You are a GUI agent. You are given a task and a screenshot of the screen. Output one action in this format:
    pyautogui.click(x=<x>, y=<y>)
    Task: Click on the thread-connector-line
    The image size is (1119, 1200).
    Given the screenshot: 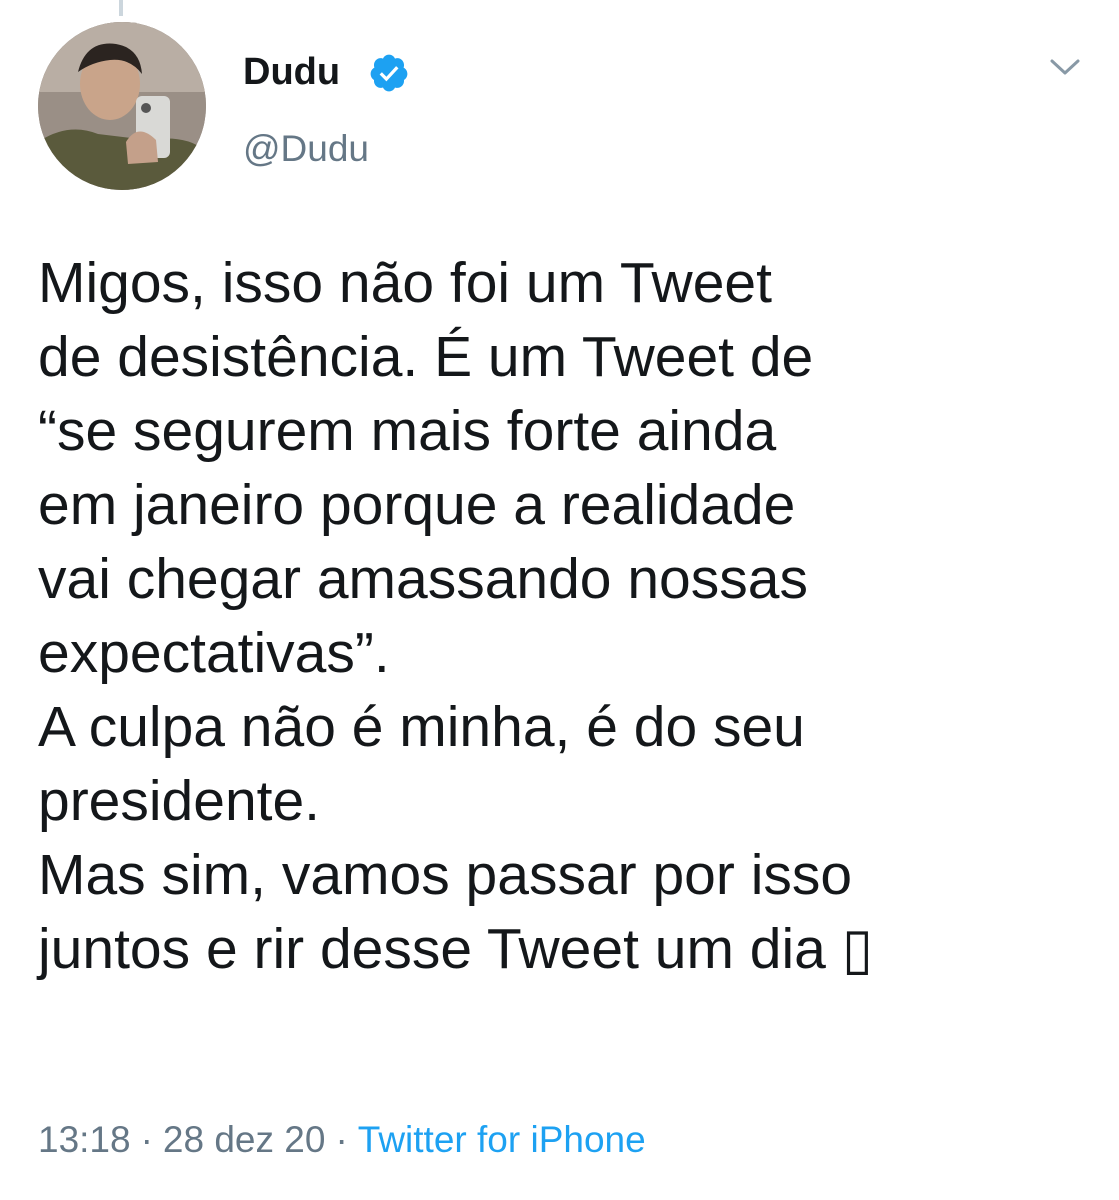 What is the action you would take?
    pyautogui.click(x=121, y=8)
    